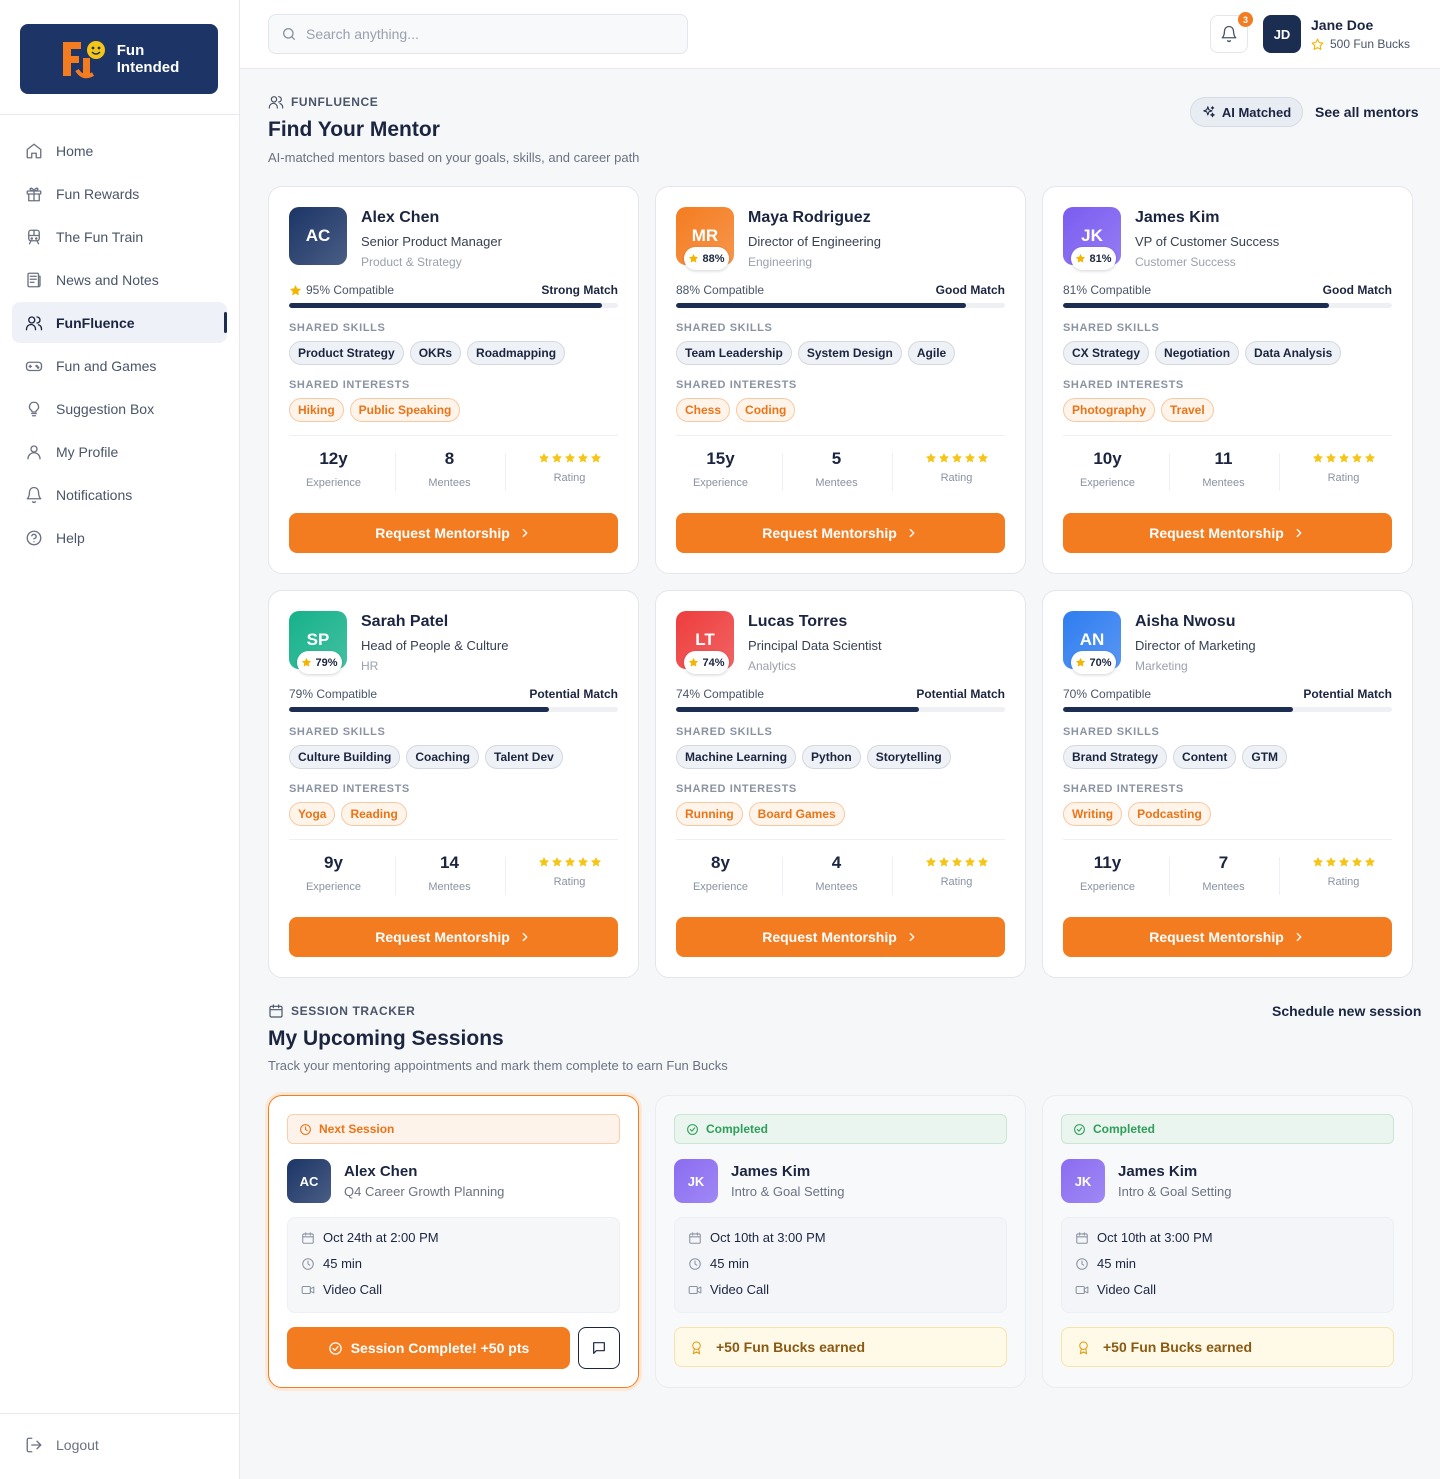 The width and height of the screenshot is (1440, 1479). I want to click on sidebar-item-notifications: Notifications, so click(119, 494).